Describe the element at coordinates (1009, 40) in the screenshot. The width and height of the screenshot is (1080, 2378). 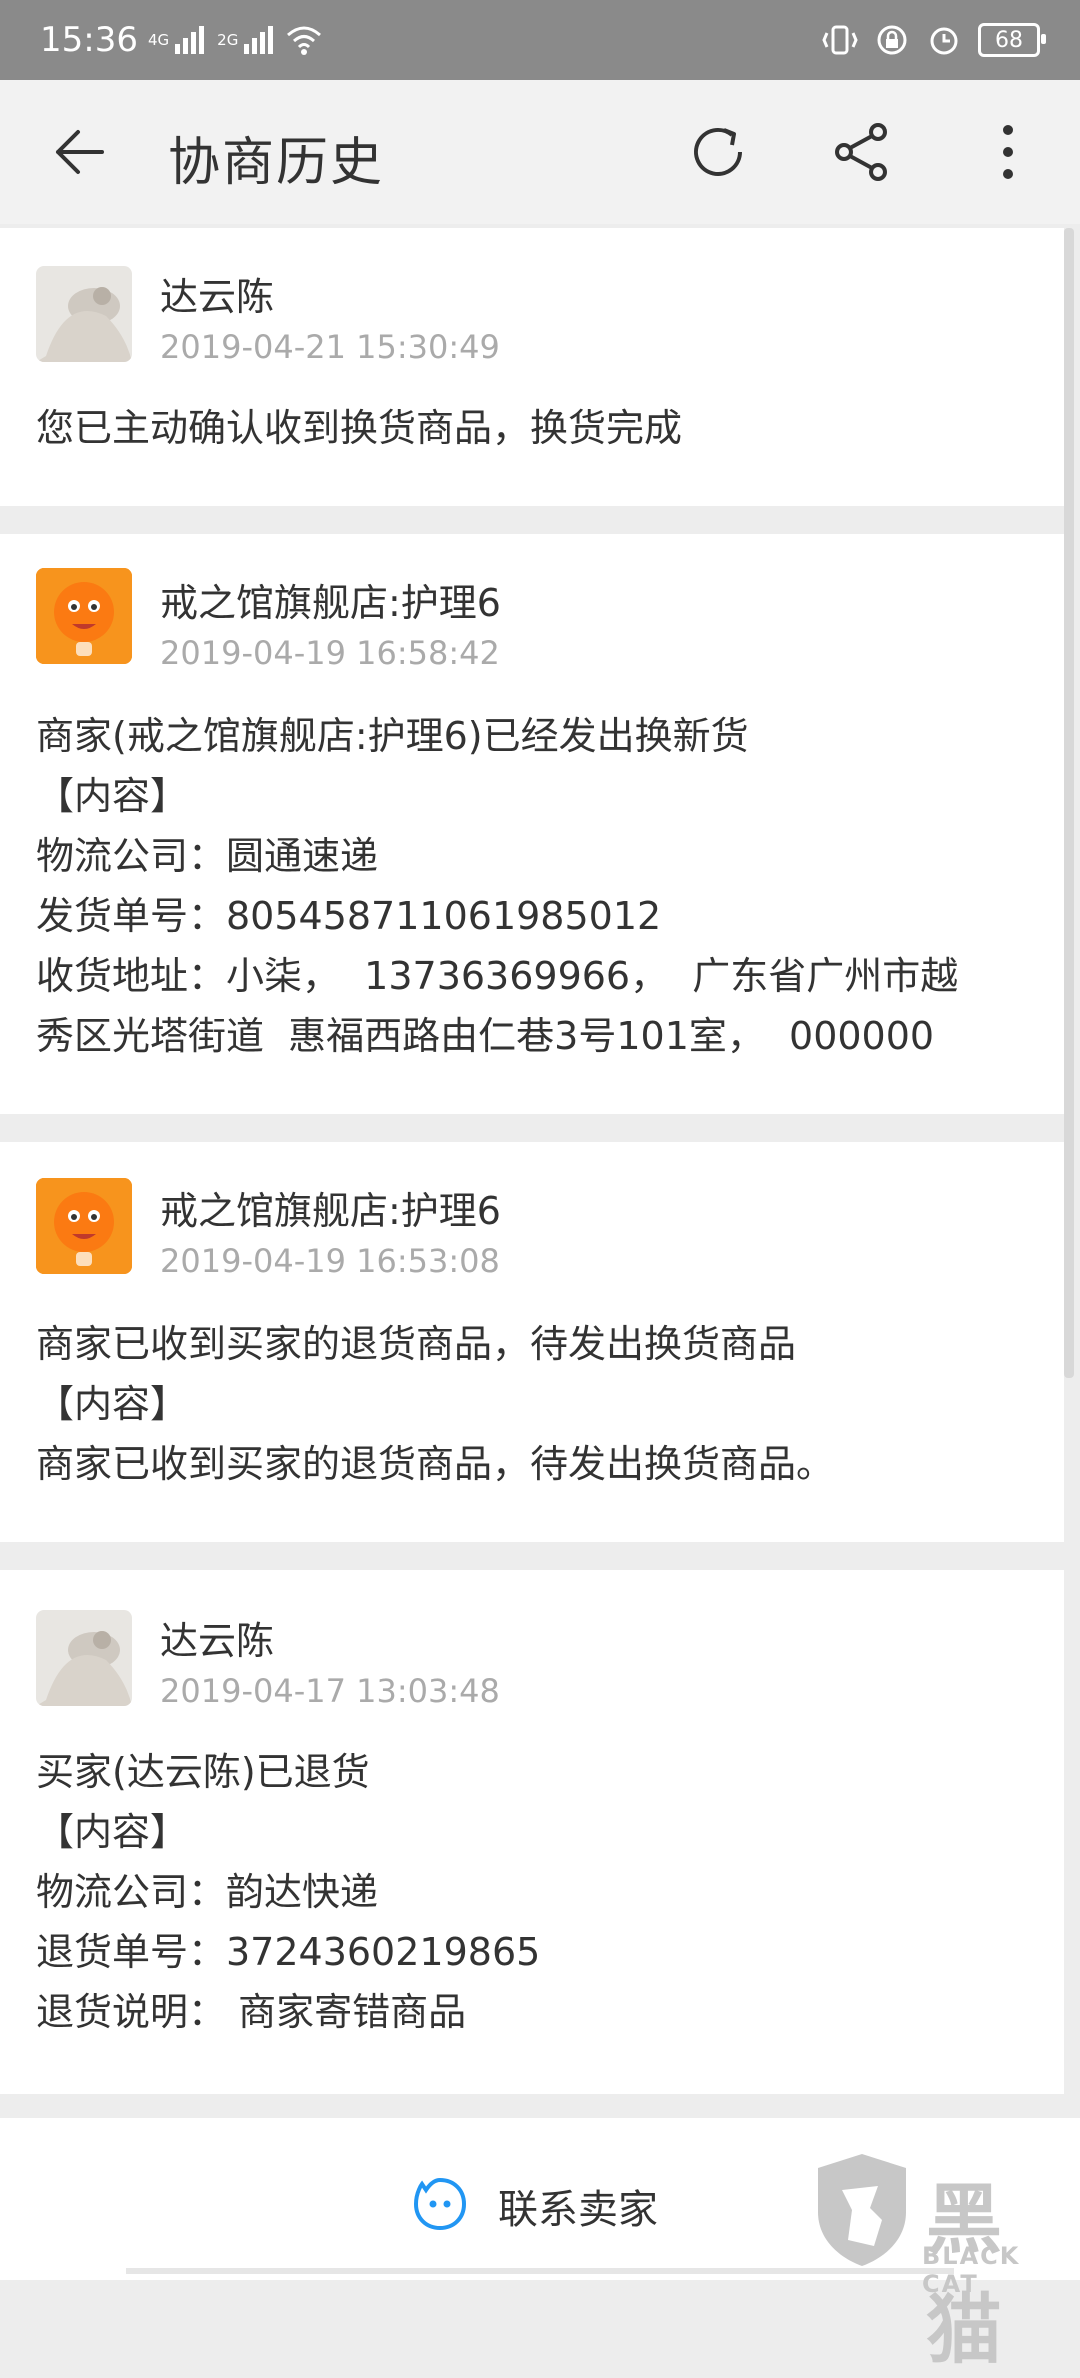
I see `battery-level: 68` at that location.